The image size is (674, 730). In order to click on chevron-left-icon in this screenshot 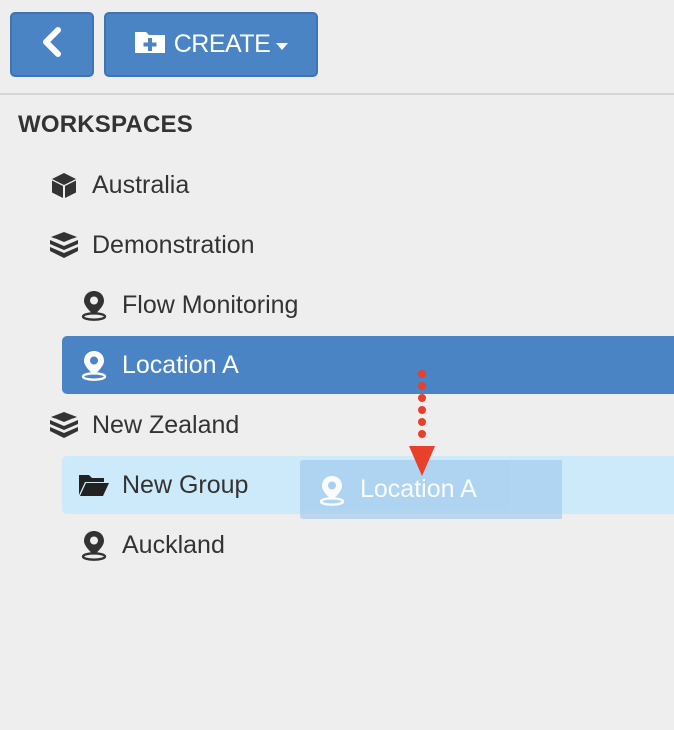, I will do `click(52, 44)`.